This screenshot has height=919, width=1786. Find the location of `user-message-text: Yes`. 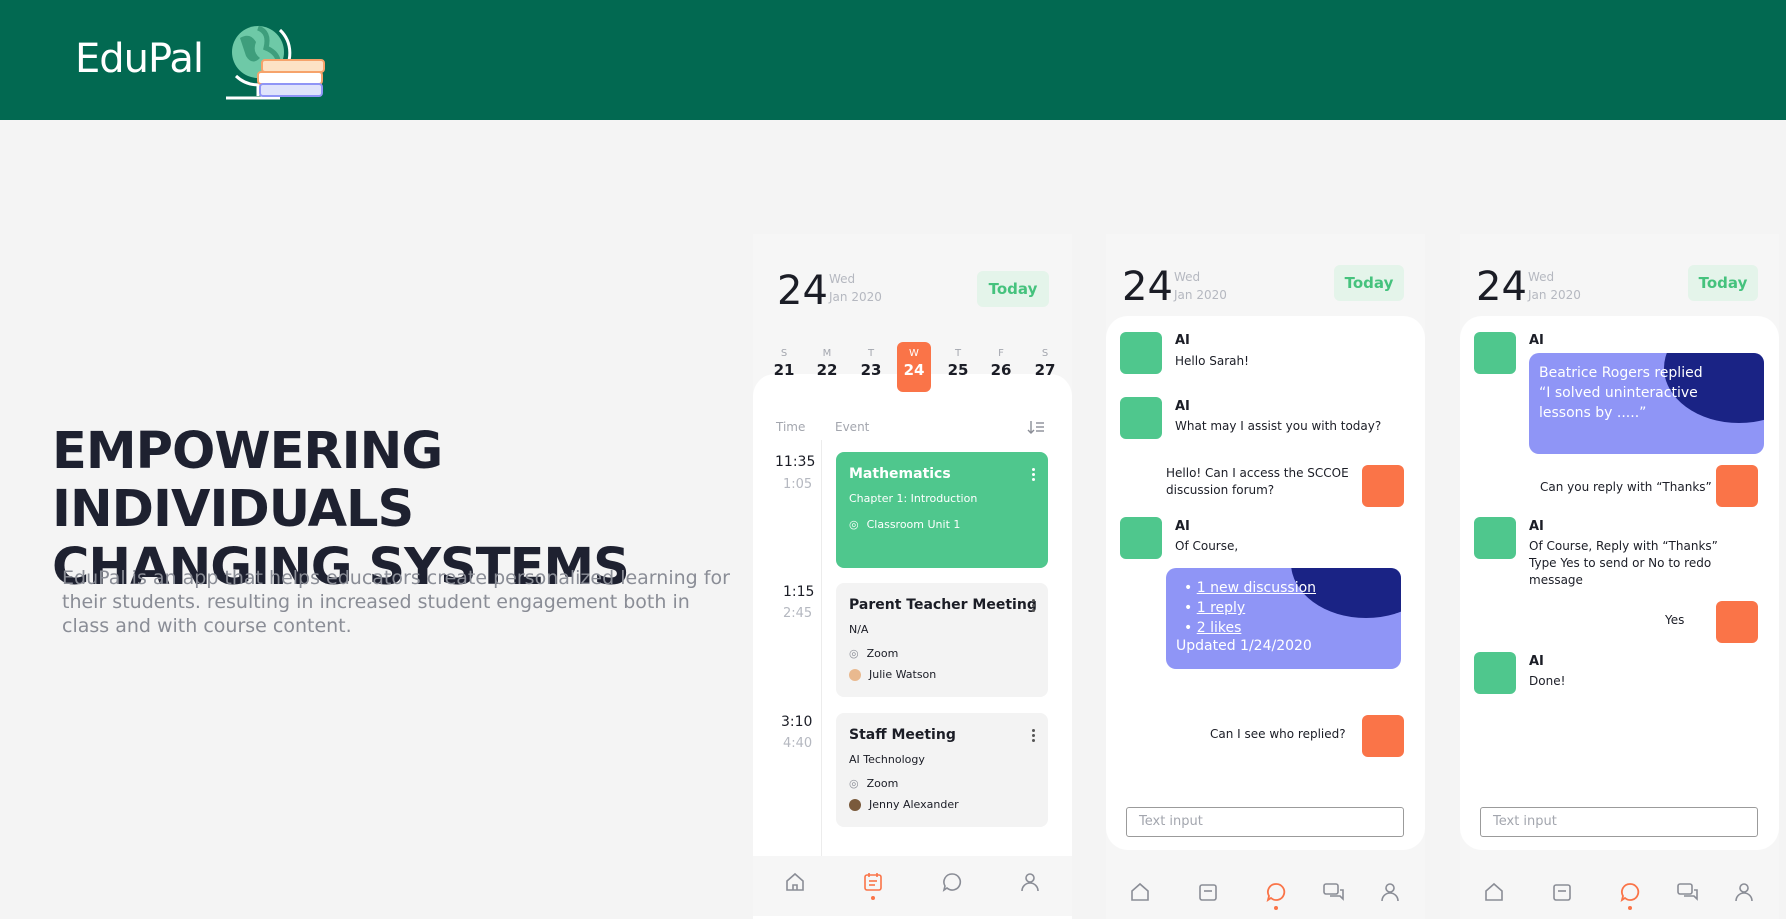

user-message-text: Yes is located at coordinates (1675, 620).